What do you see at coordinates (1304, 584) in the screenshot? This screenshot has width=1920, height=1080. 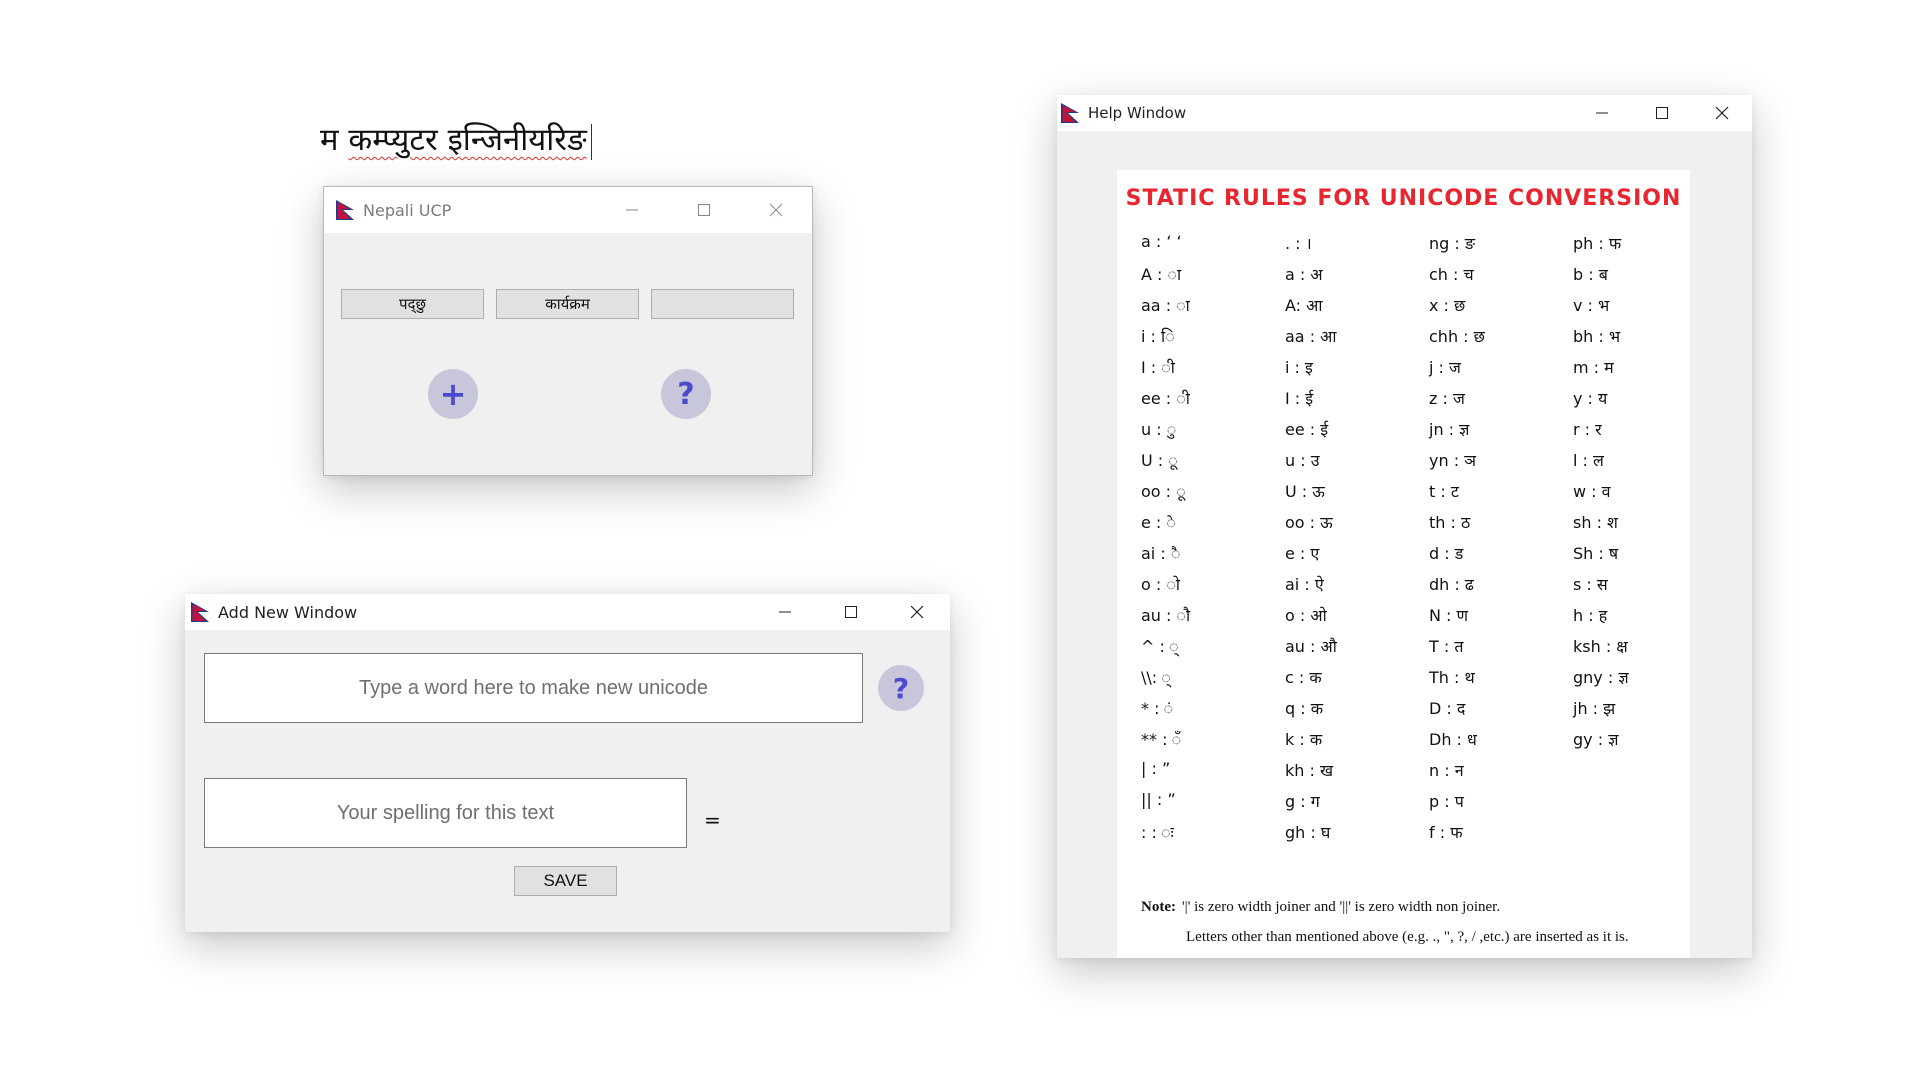 I see `rule-item: ai : ऐ` at bounding box center [1304, 584].